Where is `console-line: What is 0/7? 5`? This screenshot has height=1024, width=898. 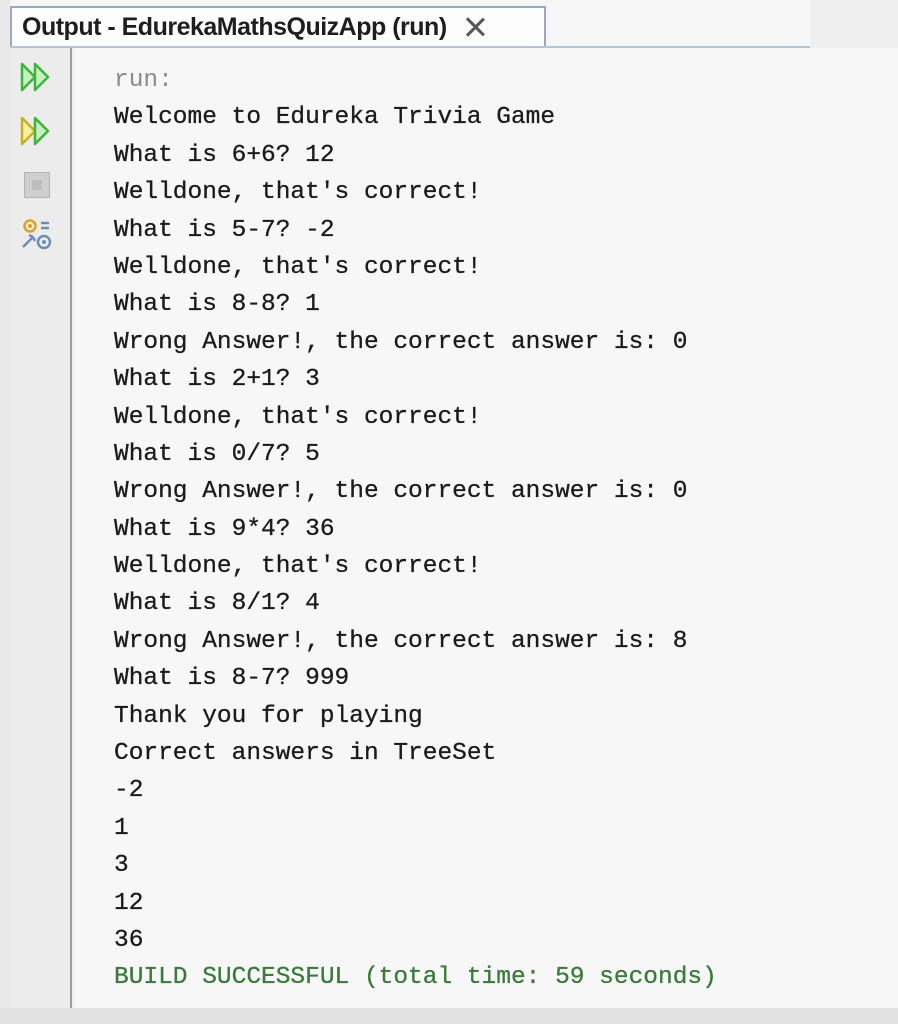
console-line: What is 0/7? 5 is located at coordinates (217, 454).